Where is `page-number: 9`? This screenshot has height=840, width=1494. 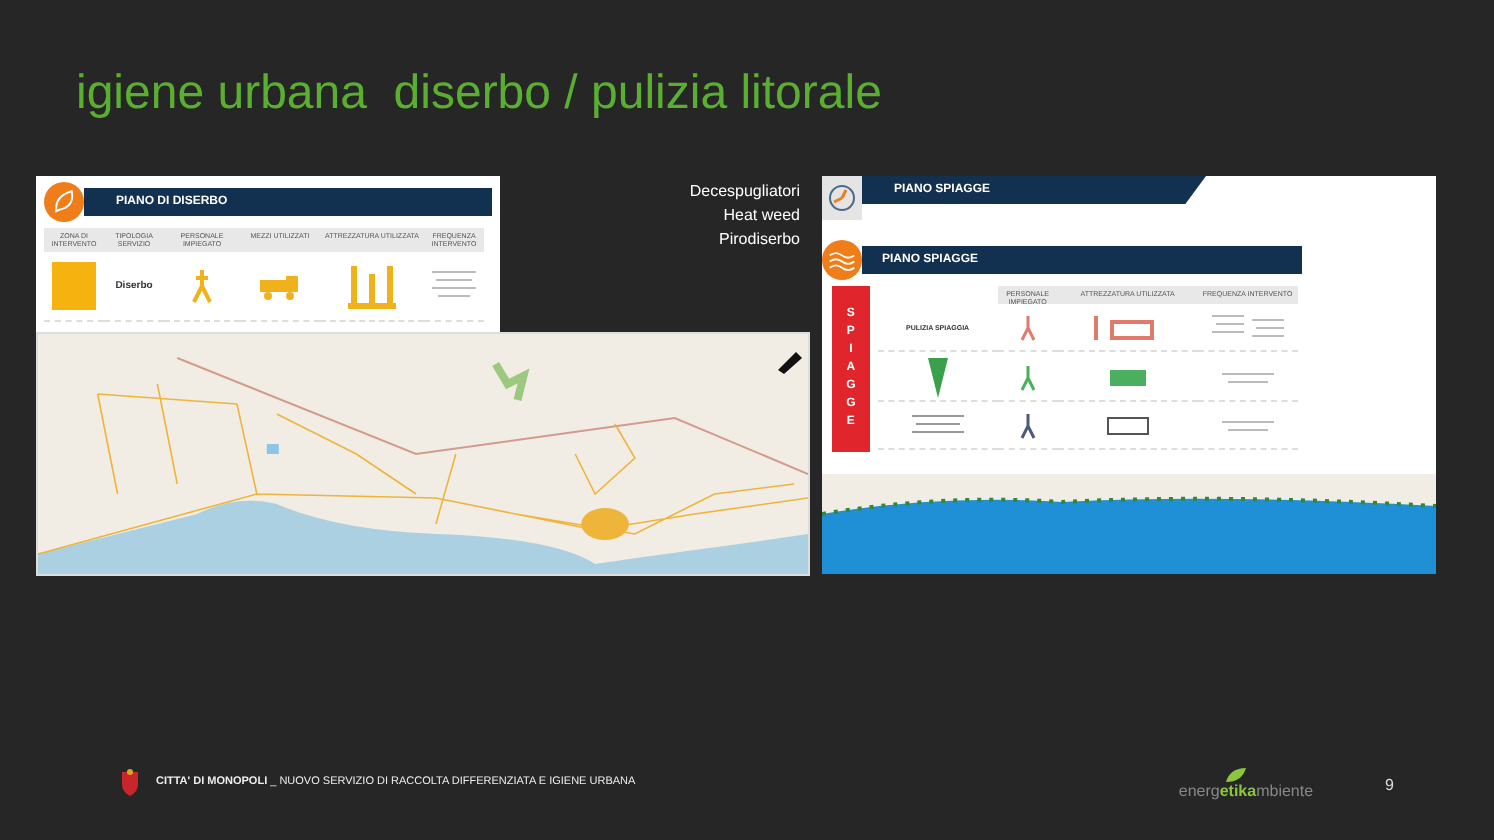 page-number: 9 is located at coordinates (1389, 784).